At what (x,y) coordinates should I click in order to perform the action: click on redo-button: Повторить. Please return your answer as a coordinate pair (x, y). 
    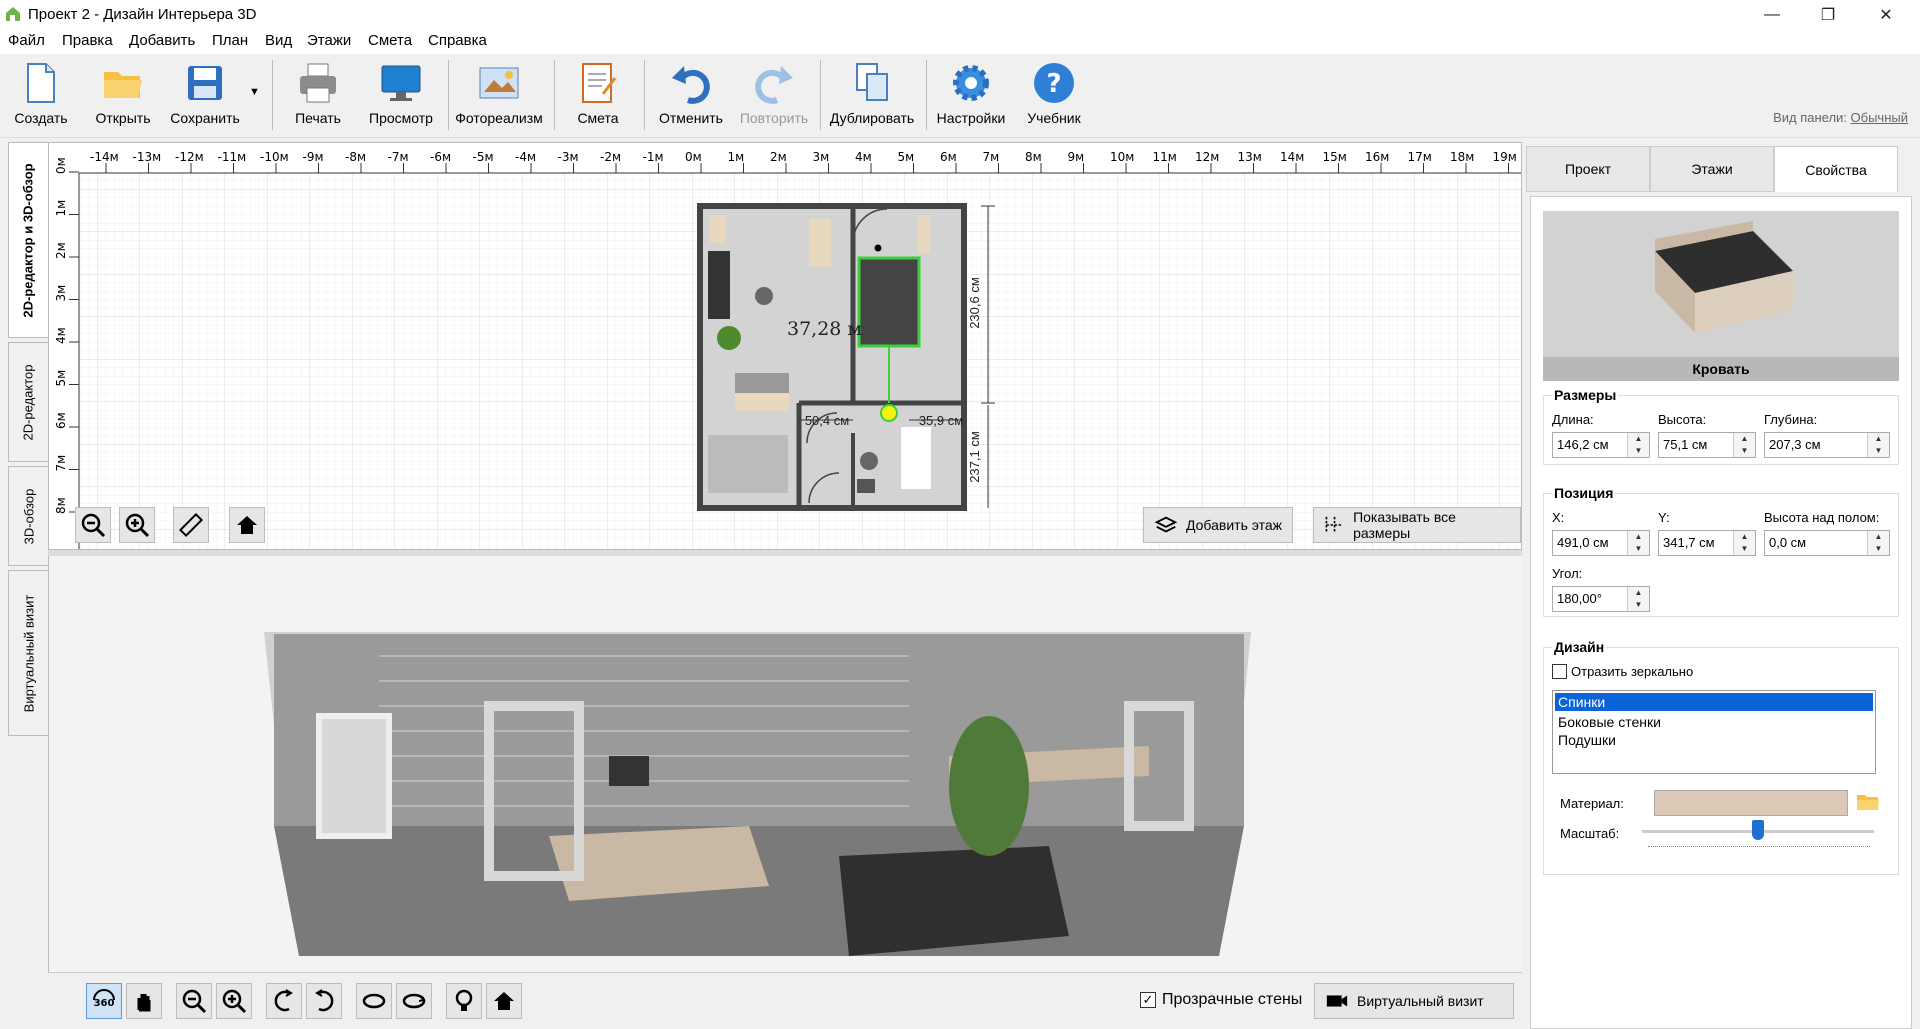
    Looking at the image, I should click on (774, 98).